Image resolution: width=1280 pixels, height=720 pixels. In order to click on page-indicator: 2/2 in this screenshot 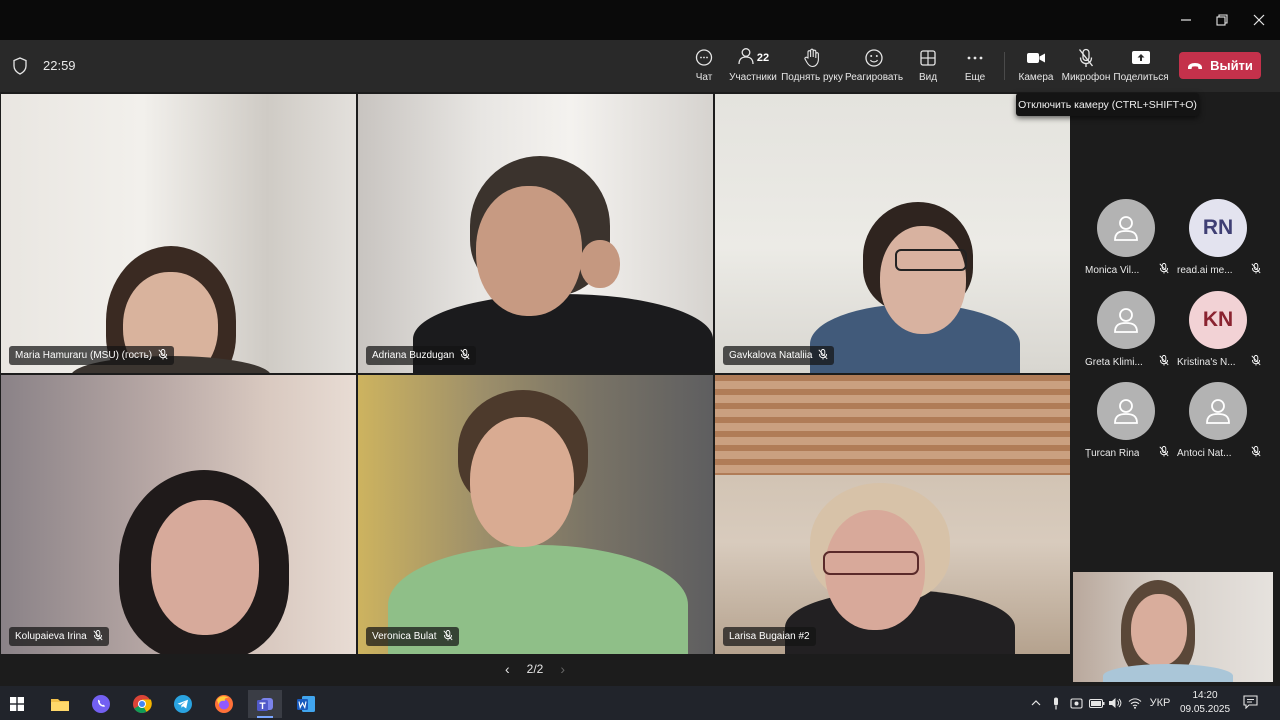, I will do `click(535, 669)`.